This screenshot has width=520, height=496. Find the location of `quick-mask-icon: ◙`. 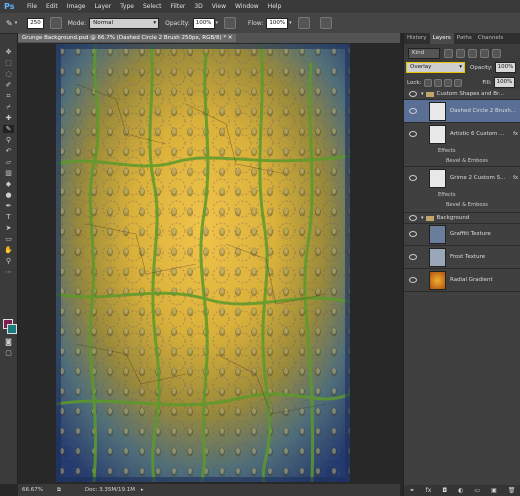

quick-mask-icon: ◙ is located at coordinates (8, 342).